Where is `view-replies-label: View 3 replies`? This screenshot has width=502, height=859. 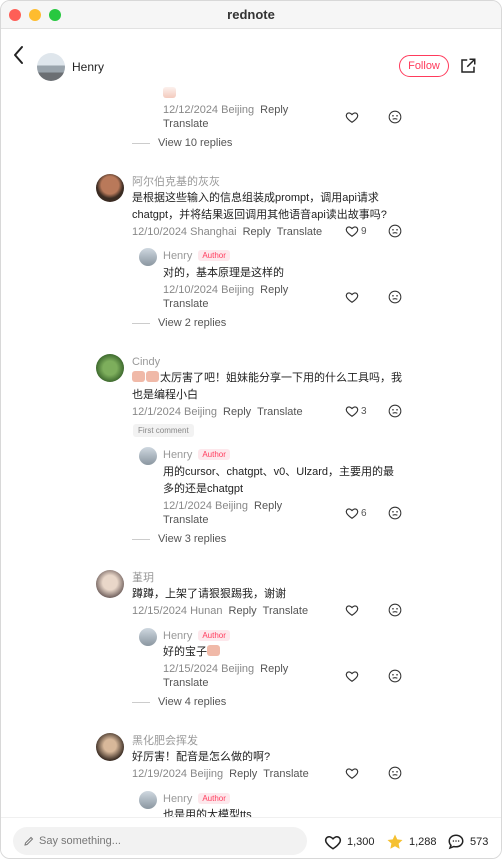
view-replies-label: View 3 replies is located at coordinates (192, 539).